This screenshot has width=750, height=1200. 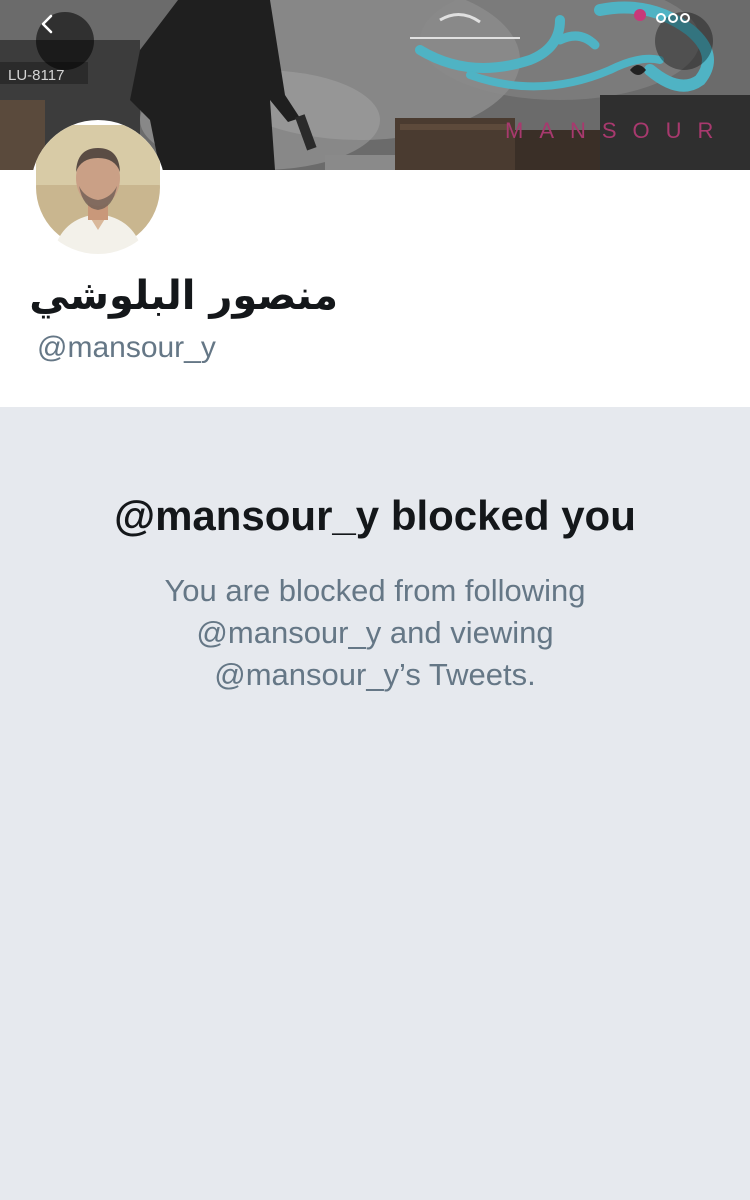 What do you see at coordinates (47, 24) in the screenshot?
I see `chevron-left-icon` at bounding box center [47, 24].